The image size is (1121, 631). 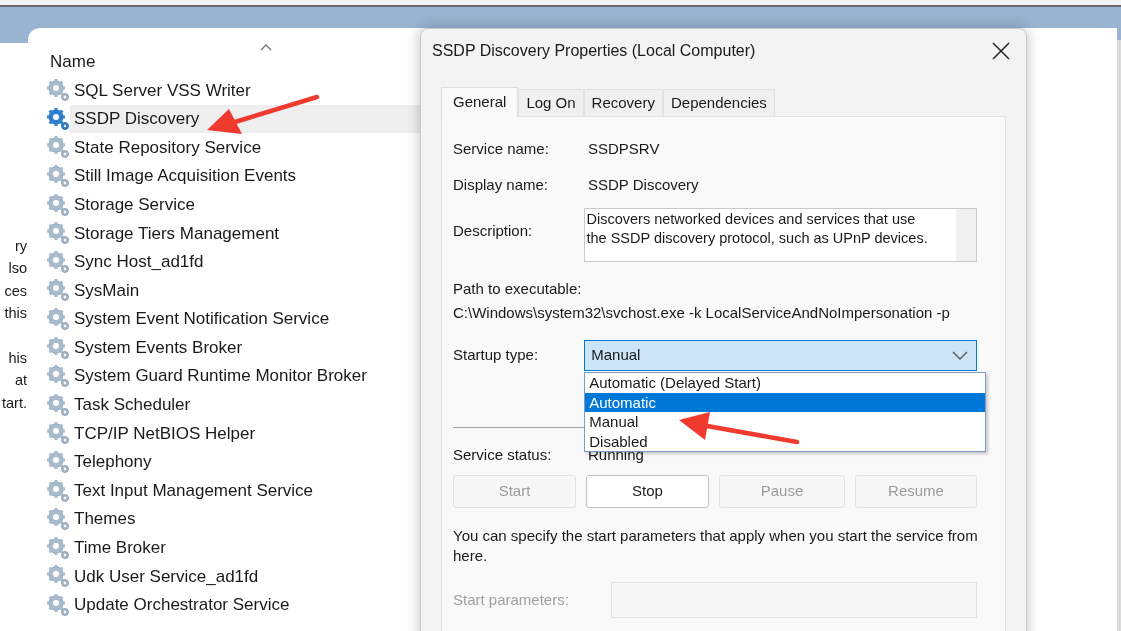 I want to click on display-name-value: SSDP Discovery, so click(x=643, y=184).